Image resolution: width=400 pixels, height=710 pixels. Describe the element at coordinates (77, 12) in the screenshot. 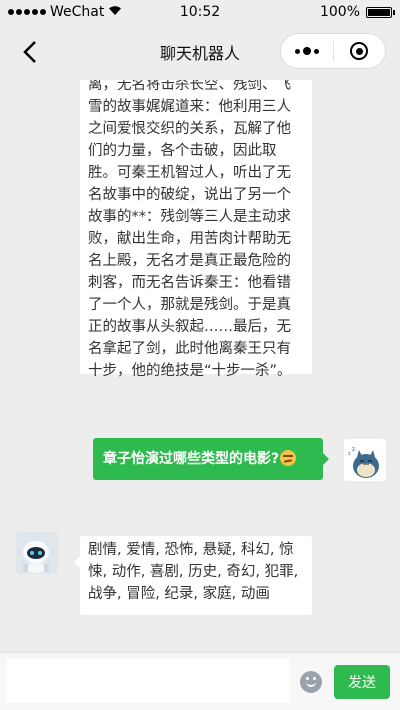

I see `carrier-label: WeChat` at that location.